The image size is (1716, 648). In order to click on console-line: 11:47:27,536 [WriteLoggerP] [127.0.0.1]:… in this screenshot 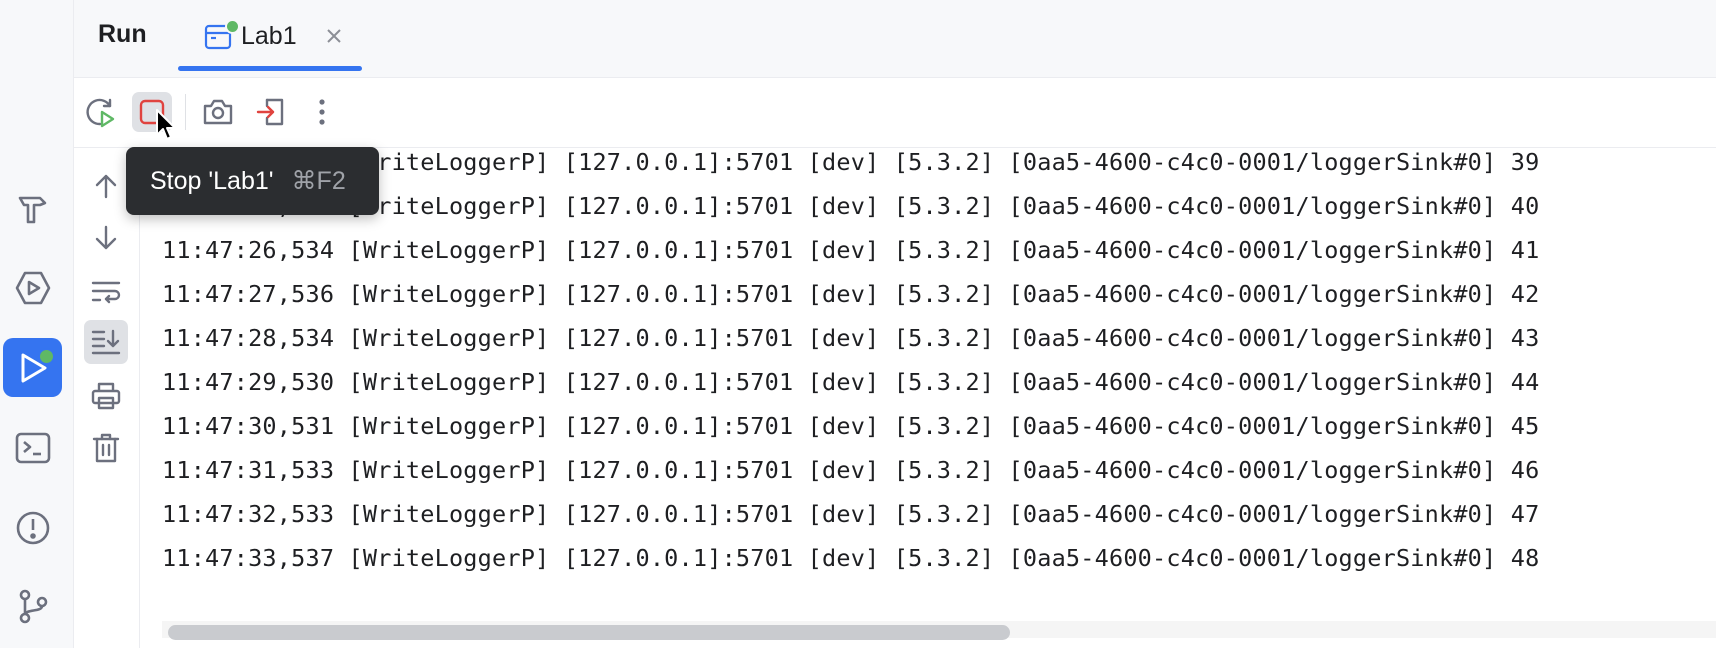, I will do `click(851, 294)`.